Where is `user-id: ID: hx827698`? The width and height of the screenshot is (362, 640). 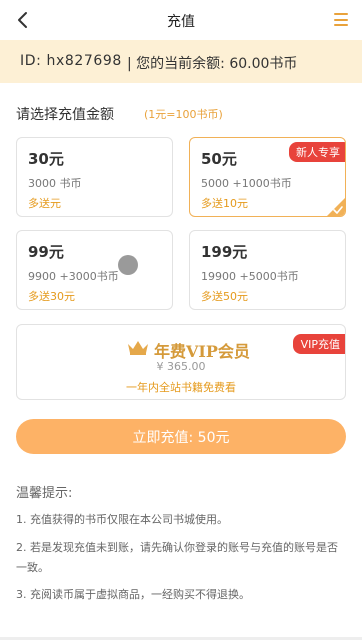 user-id: ID: hx827698 is located at coordinates (71, 61).